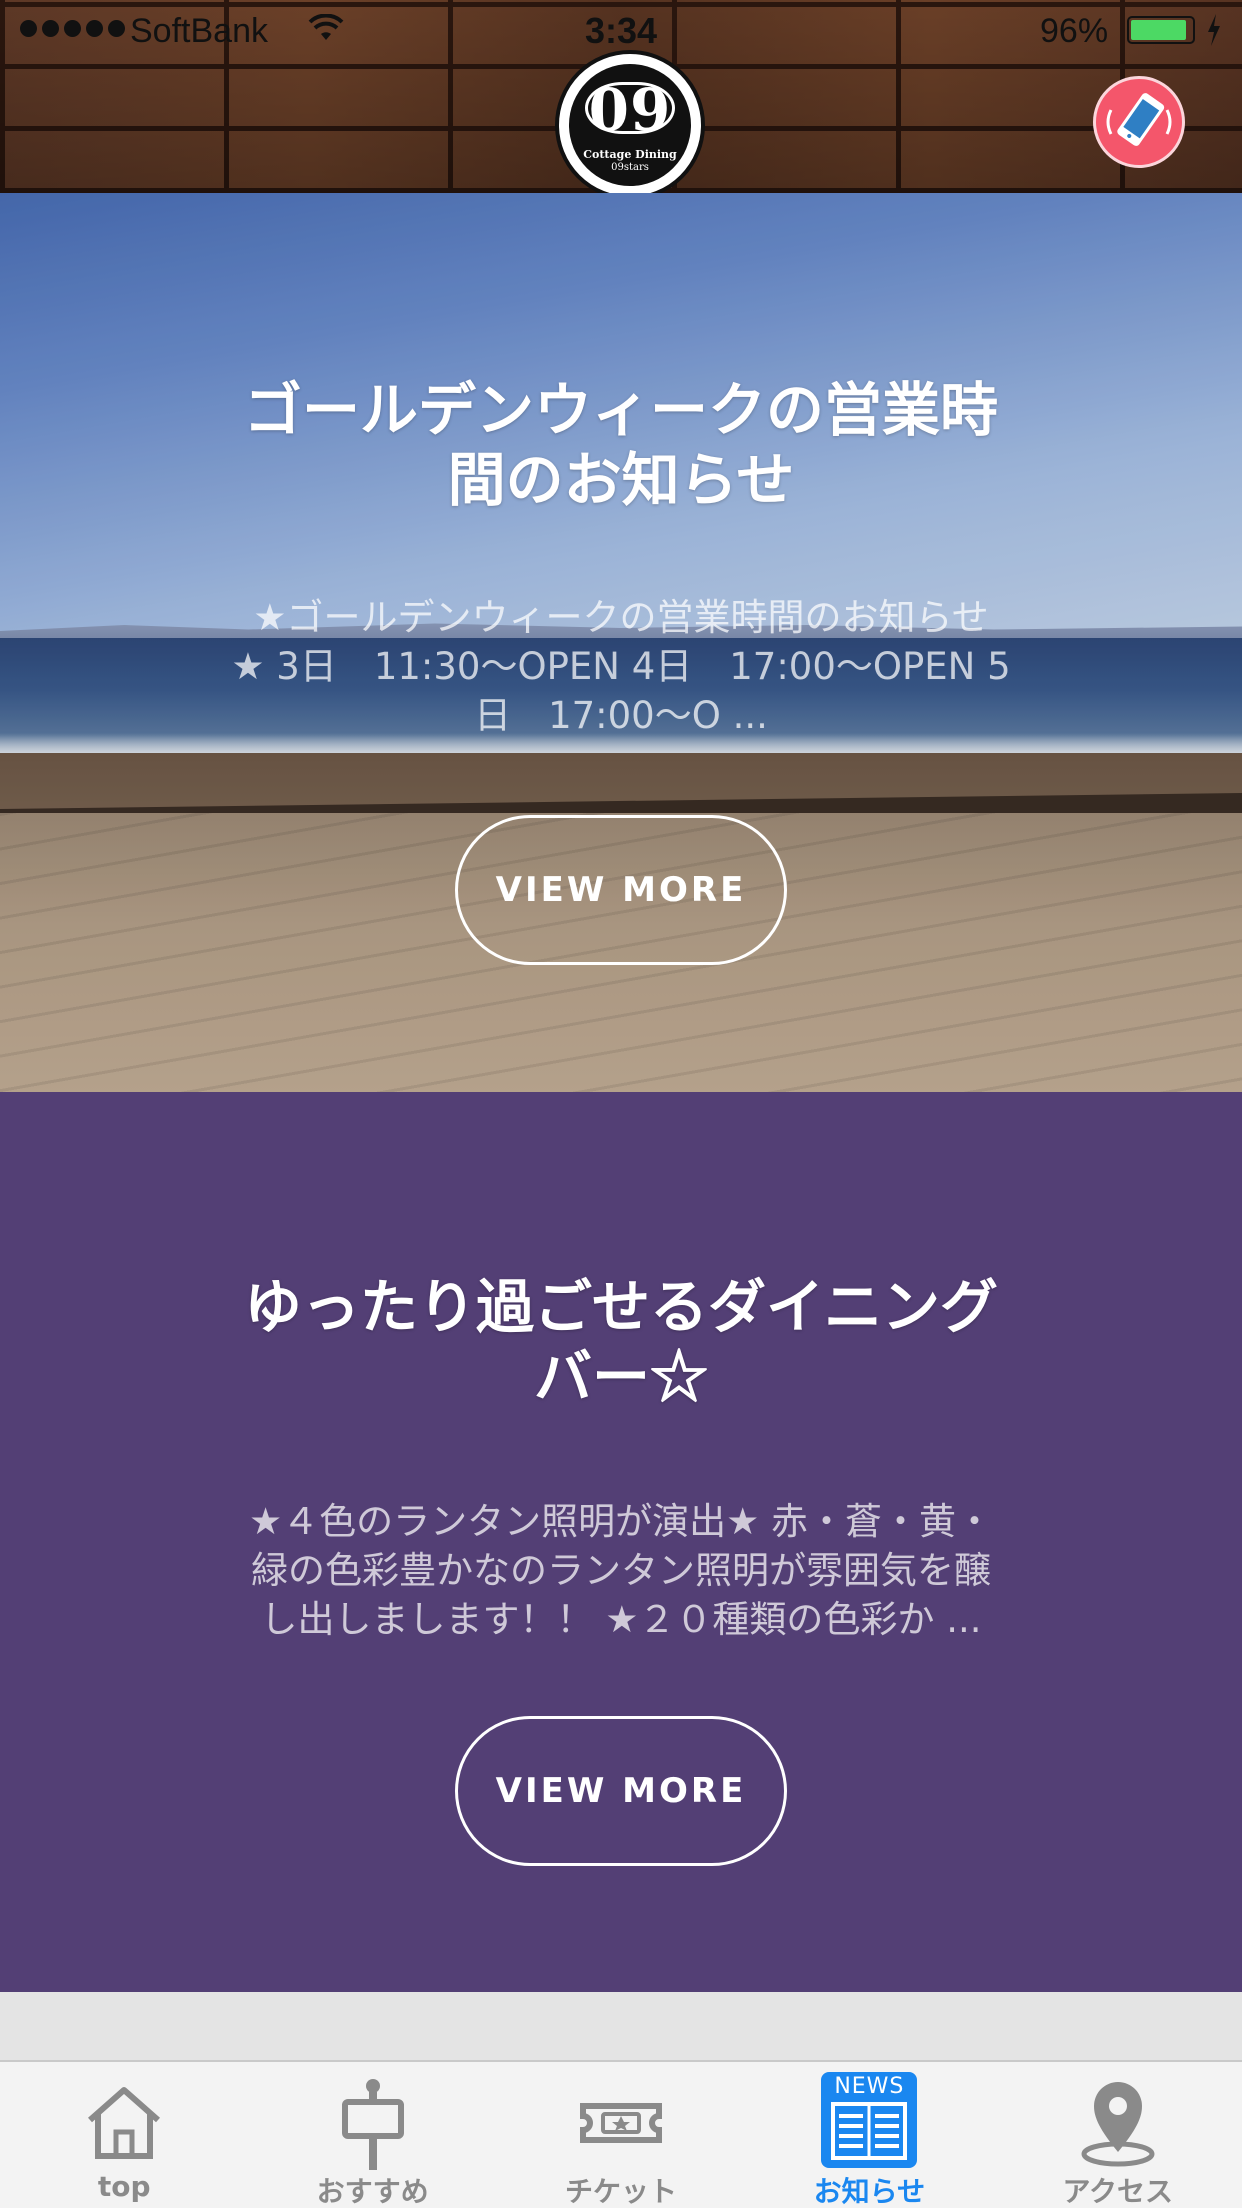  I want to click on card-excerpt-line: 緑の色彩豊かなのランタン照明が雰囲気を醸, so click(621, 1570).